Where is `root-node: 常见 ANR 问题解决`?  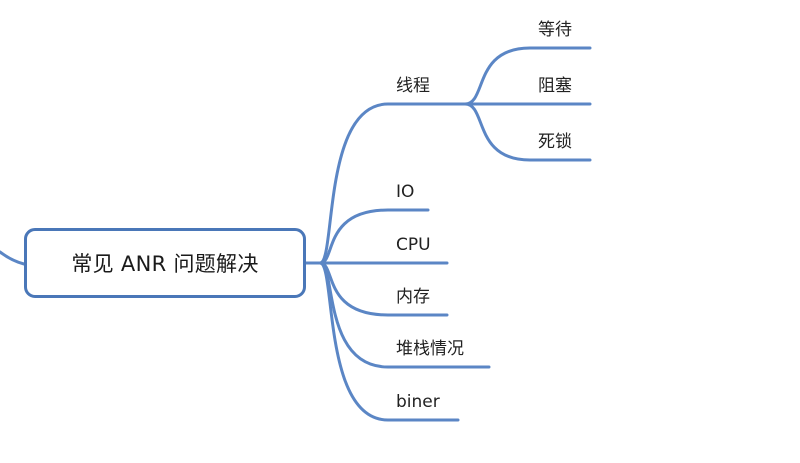
root-node: 常见 ANR 问题解决 is located at coordinates (165, 263).